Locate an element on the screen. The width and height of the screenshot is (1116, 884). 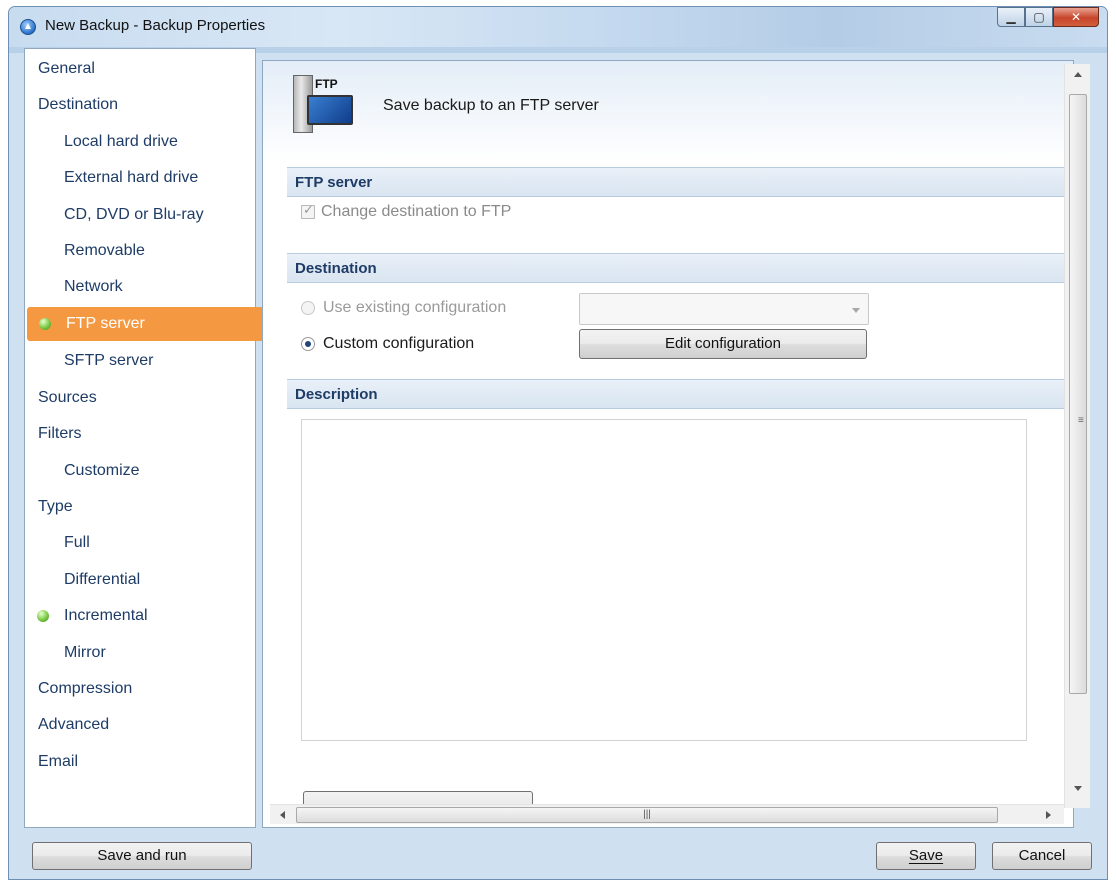
nav-item-sftp-server: SFTP server is located at coordinates (159, 361).